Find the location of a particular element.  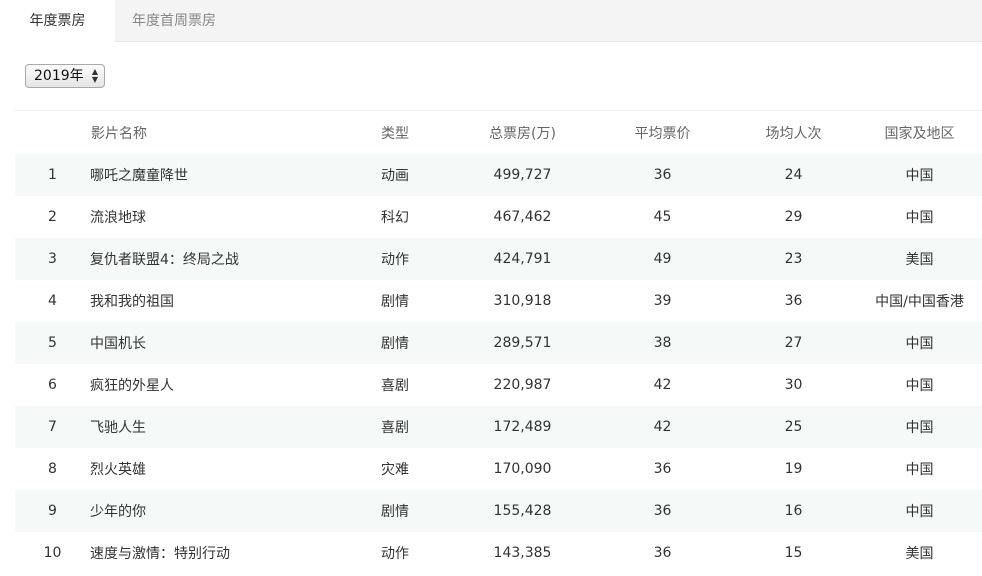

cell-total-box: 170,090 is located at coordinates (522, 469).